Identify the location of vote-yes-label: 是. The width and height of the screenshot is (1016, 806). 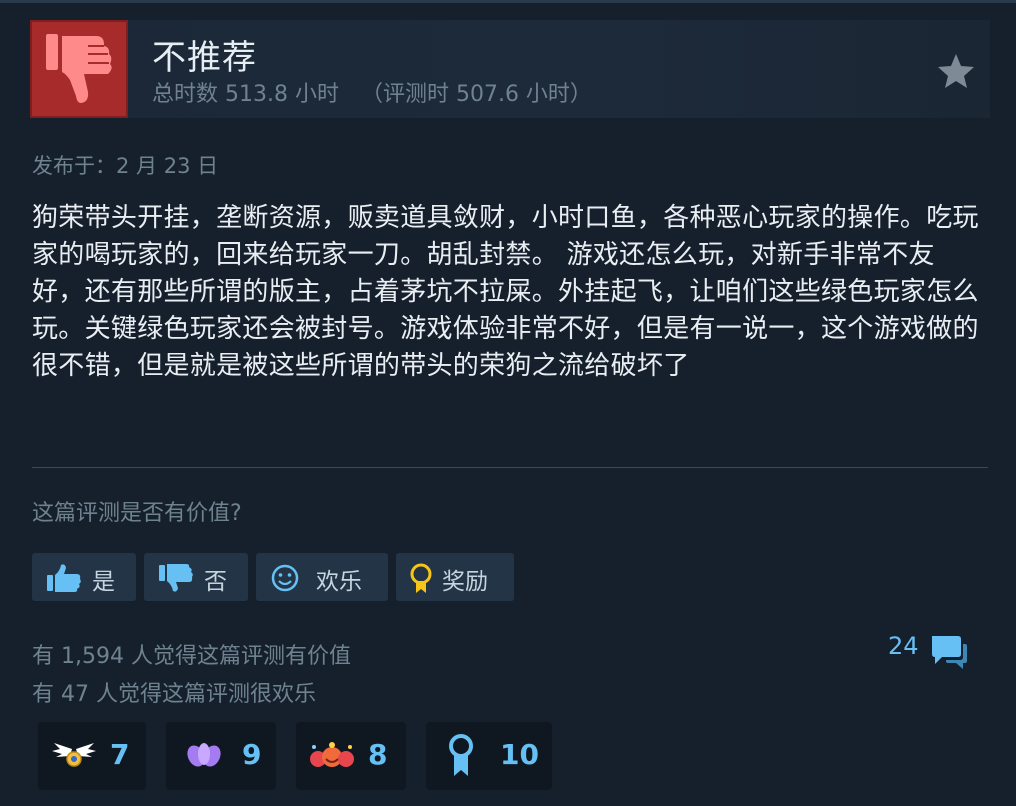
(103, 582).